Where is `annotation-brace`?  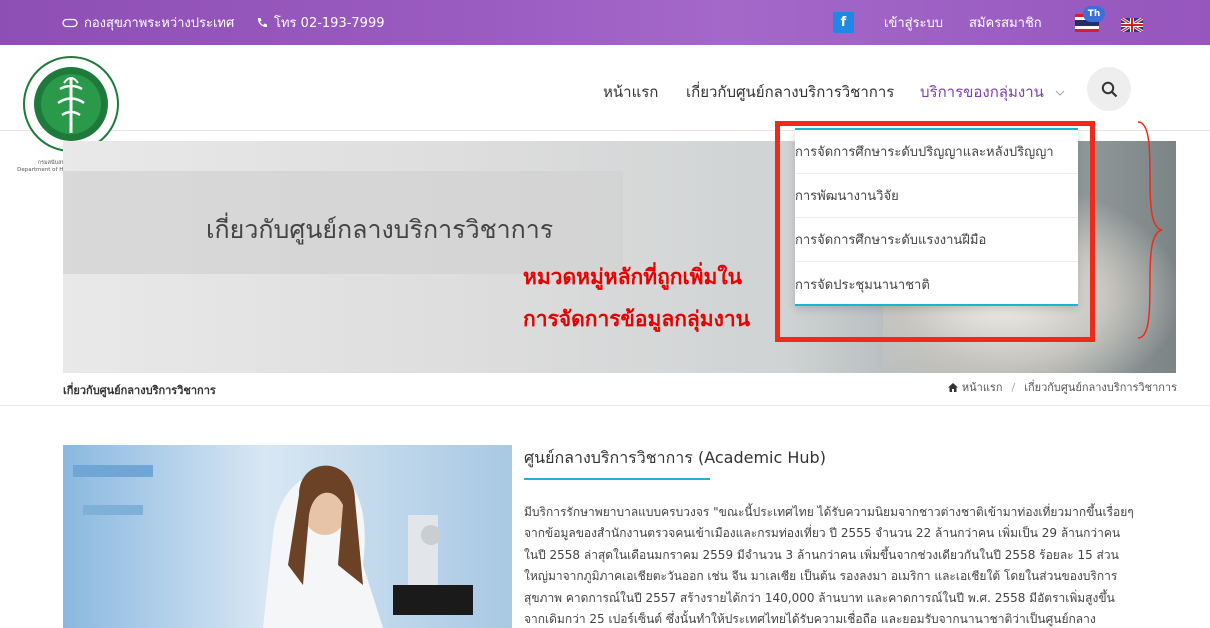 annotation-brace is located at coordinates (1150, 230).